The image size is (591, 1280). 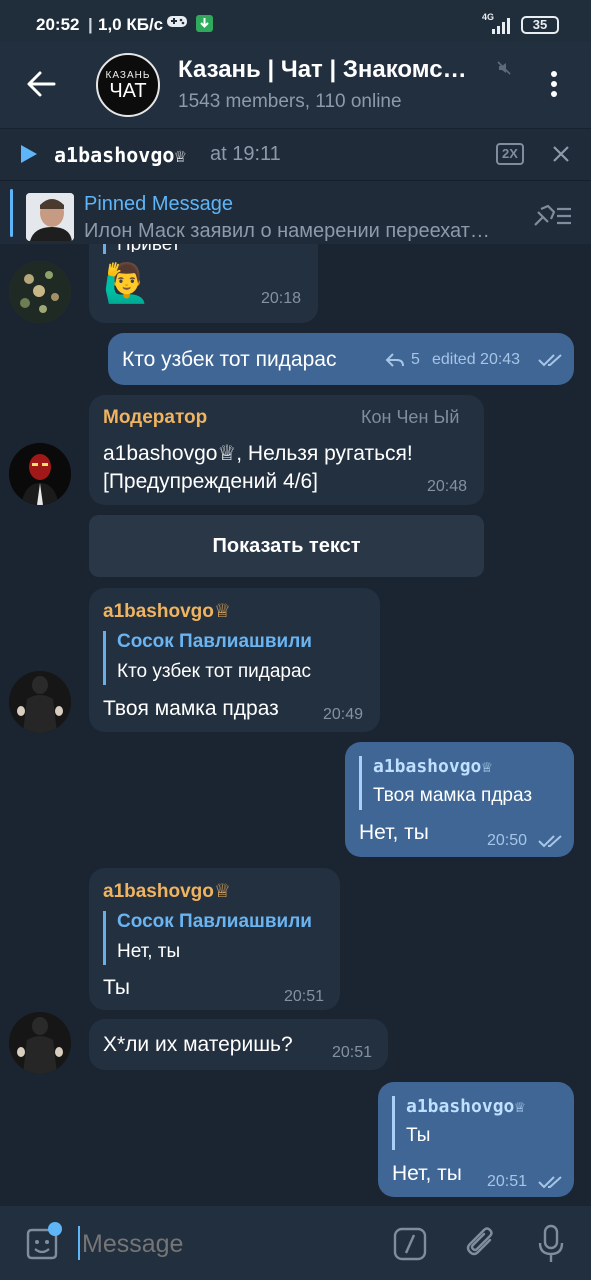 What do you see at coordinates (210, 481) in the screenshot?
I see `message-line-2: [Предупреждений 4/6]` at bounding box center [210, 481].